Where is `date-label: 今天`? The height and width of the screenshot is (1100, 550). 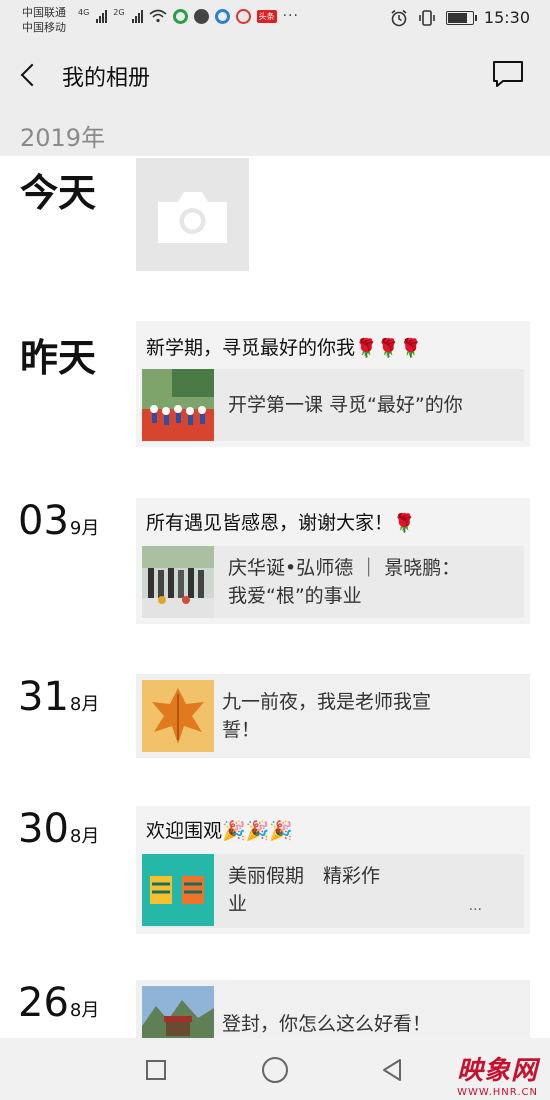 date-label: 今天 is located at coordinates (58, 193).